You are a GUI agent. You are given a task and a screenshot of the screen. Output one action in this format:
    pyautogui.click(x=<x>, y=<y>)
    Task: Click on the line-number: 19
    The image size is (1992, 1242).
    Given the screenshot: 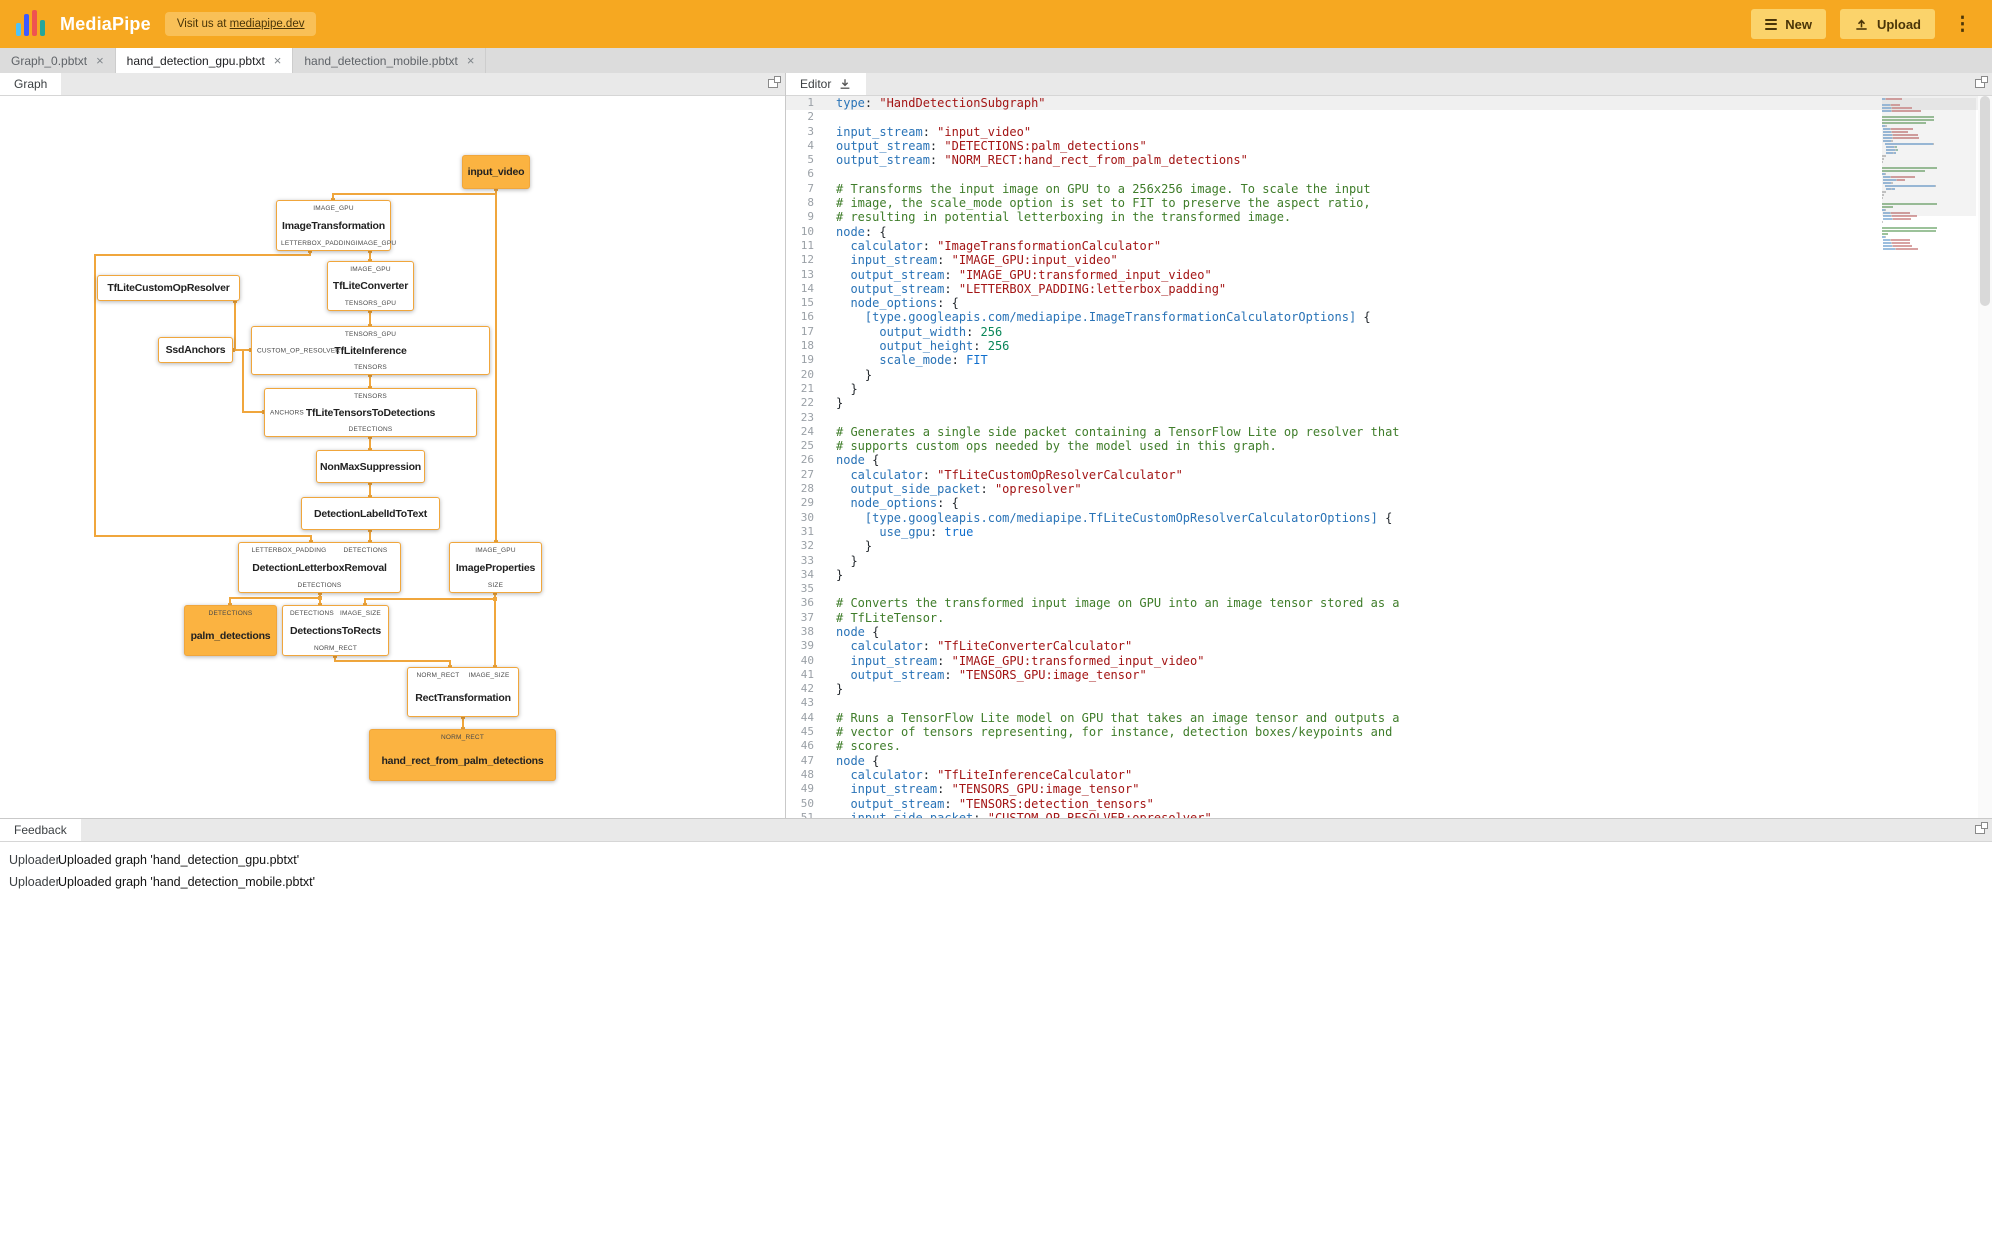 What is the action you would take?
    pyautogui.click(x=807, y=360)
    